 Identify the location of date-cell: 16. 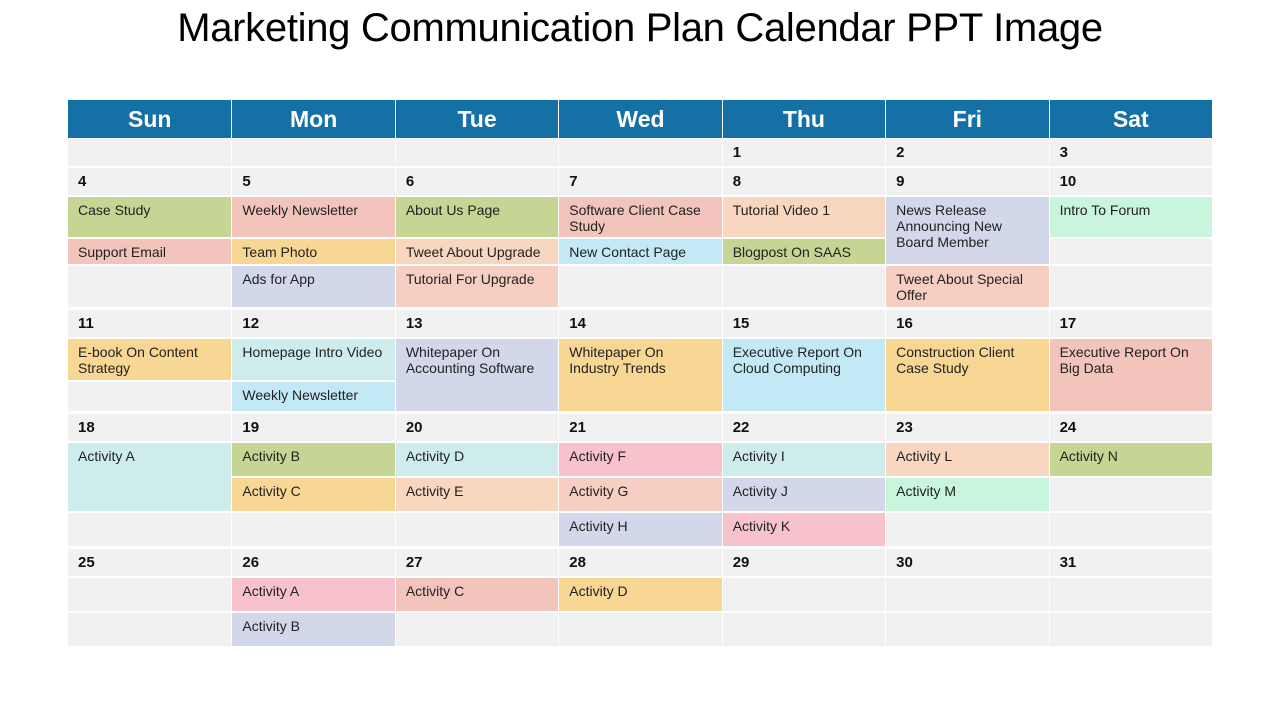
(967, 323).